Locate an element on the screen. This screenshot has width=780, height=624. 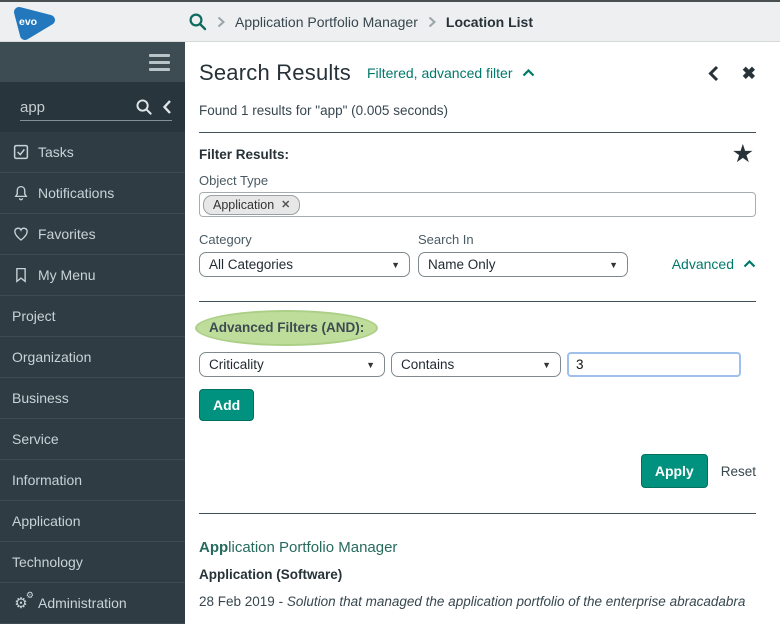
favorite-star-icon: ★ is located at coordinates (743, 154).